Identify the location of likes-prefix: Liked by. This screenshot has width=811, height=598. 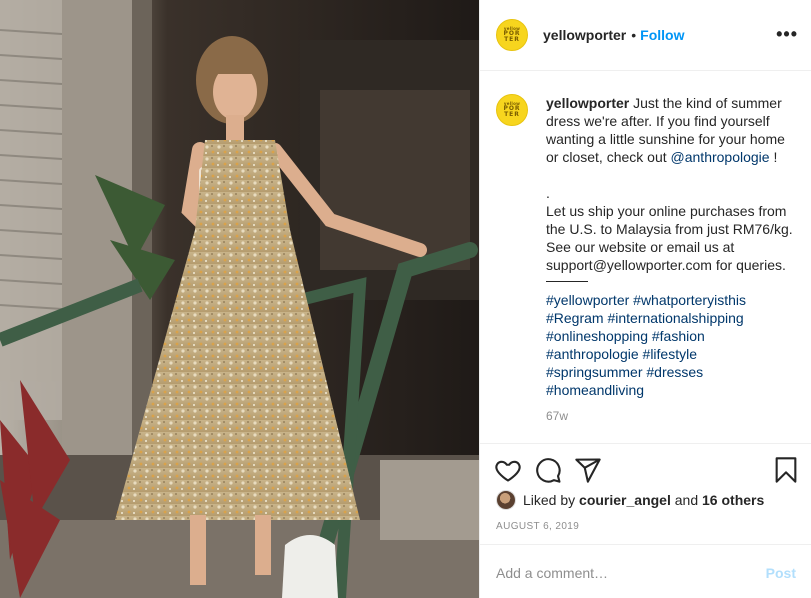
(549, 500).